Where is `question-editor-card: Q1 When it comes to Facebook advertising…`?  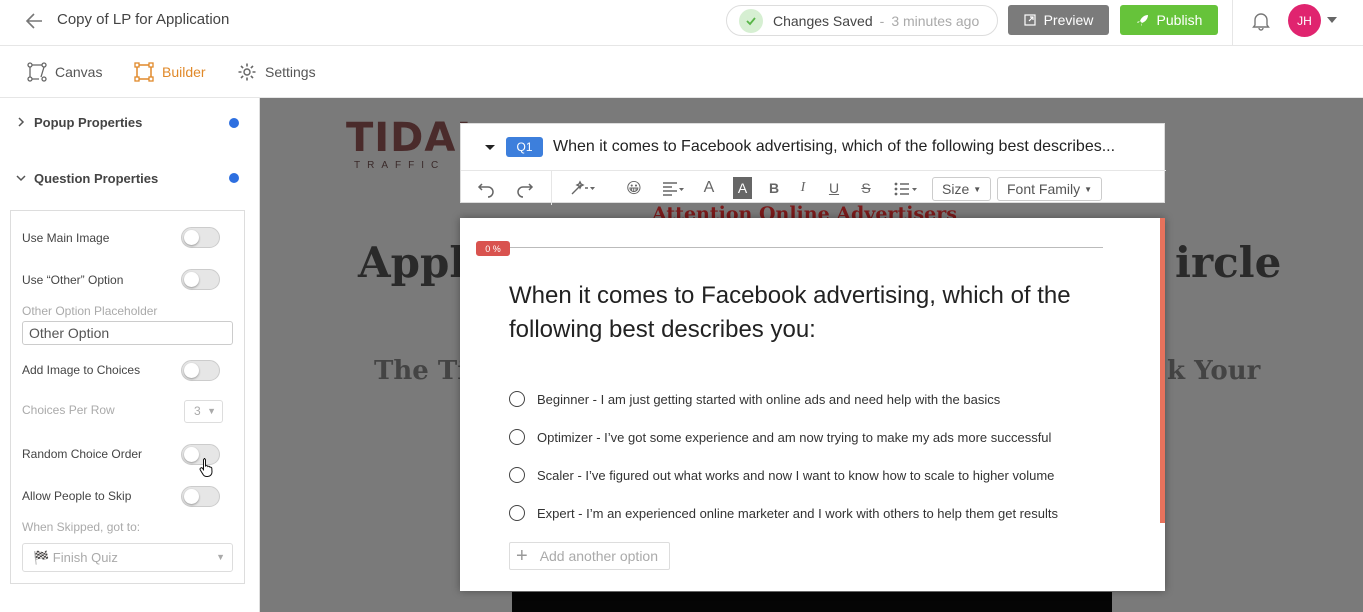
question-editor-card: Q1 When it comes to Facebook advertising… is located at coordinates (813, 164).